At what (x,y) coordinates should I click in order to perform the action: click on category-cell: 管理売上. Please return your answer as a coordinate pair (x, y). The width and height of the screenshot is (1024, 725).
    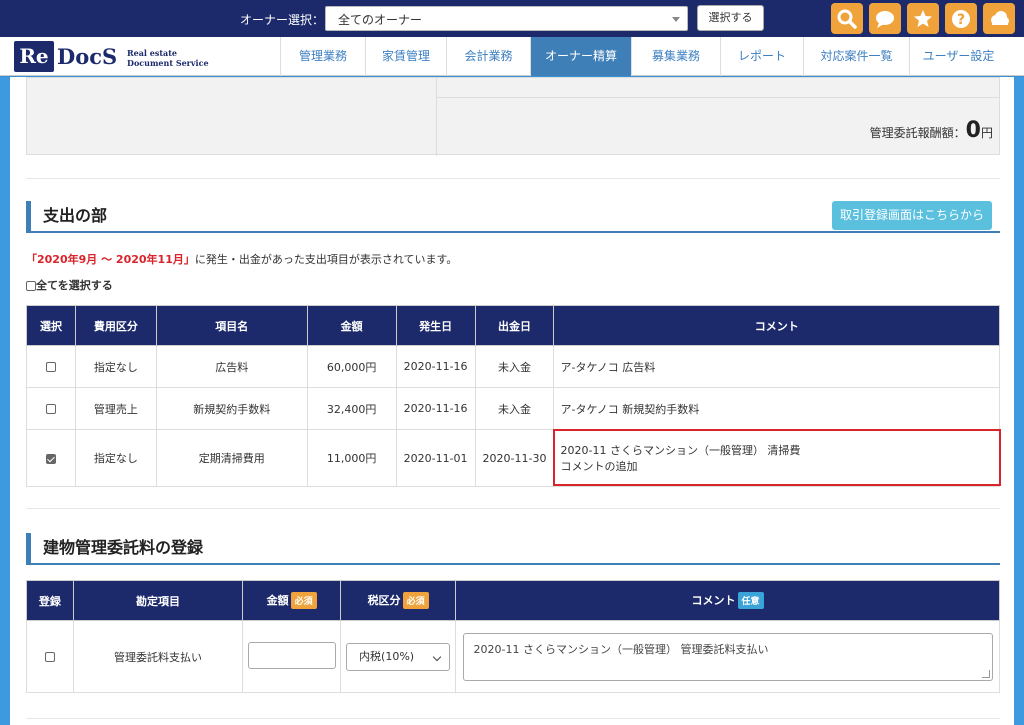
    Looking at the image, I should click on (115, 408).